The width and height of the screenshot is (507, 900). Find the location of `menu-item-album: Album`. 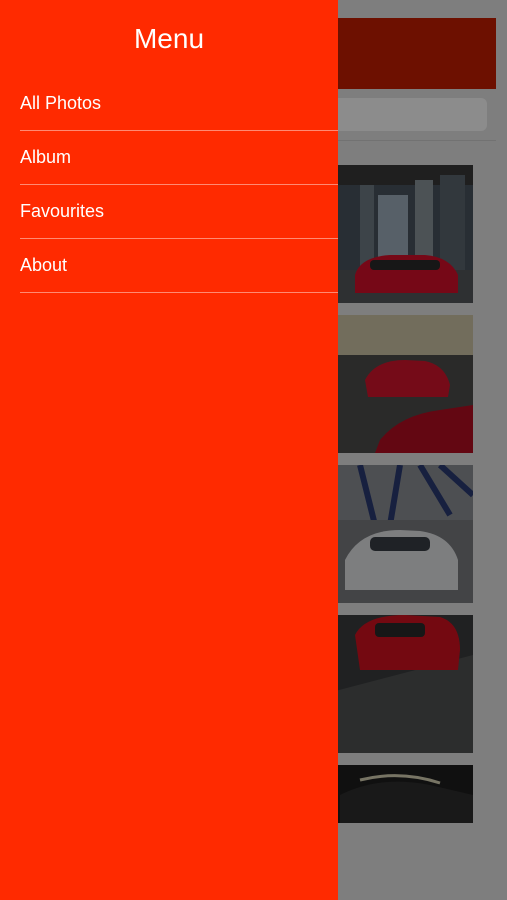

menu-item-album: Album is located at coordinates (179, 158).